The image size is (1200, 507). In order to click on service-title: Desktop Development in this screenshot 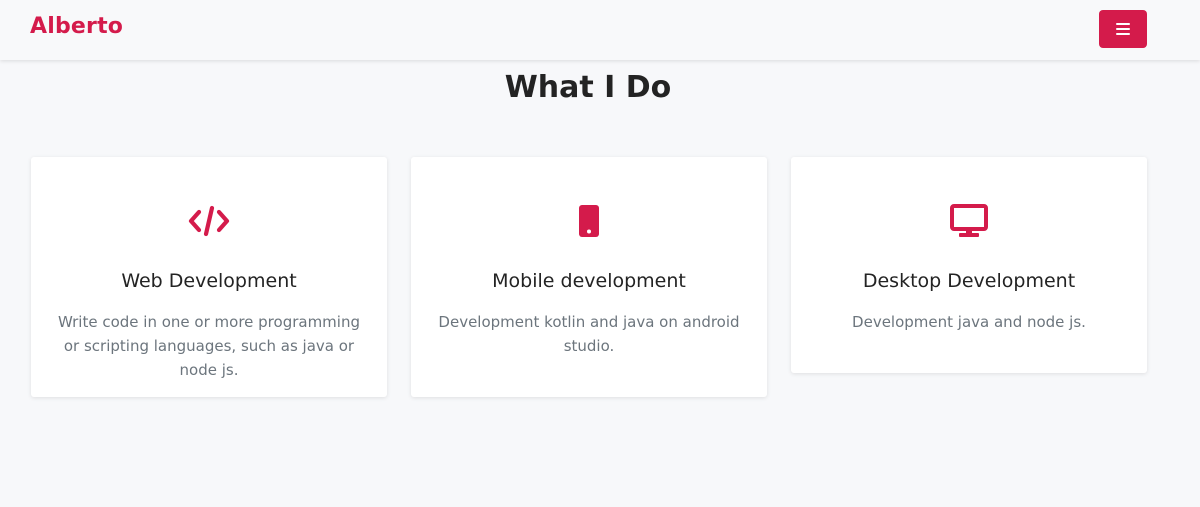, I will do `click(969, 281)`.